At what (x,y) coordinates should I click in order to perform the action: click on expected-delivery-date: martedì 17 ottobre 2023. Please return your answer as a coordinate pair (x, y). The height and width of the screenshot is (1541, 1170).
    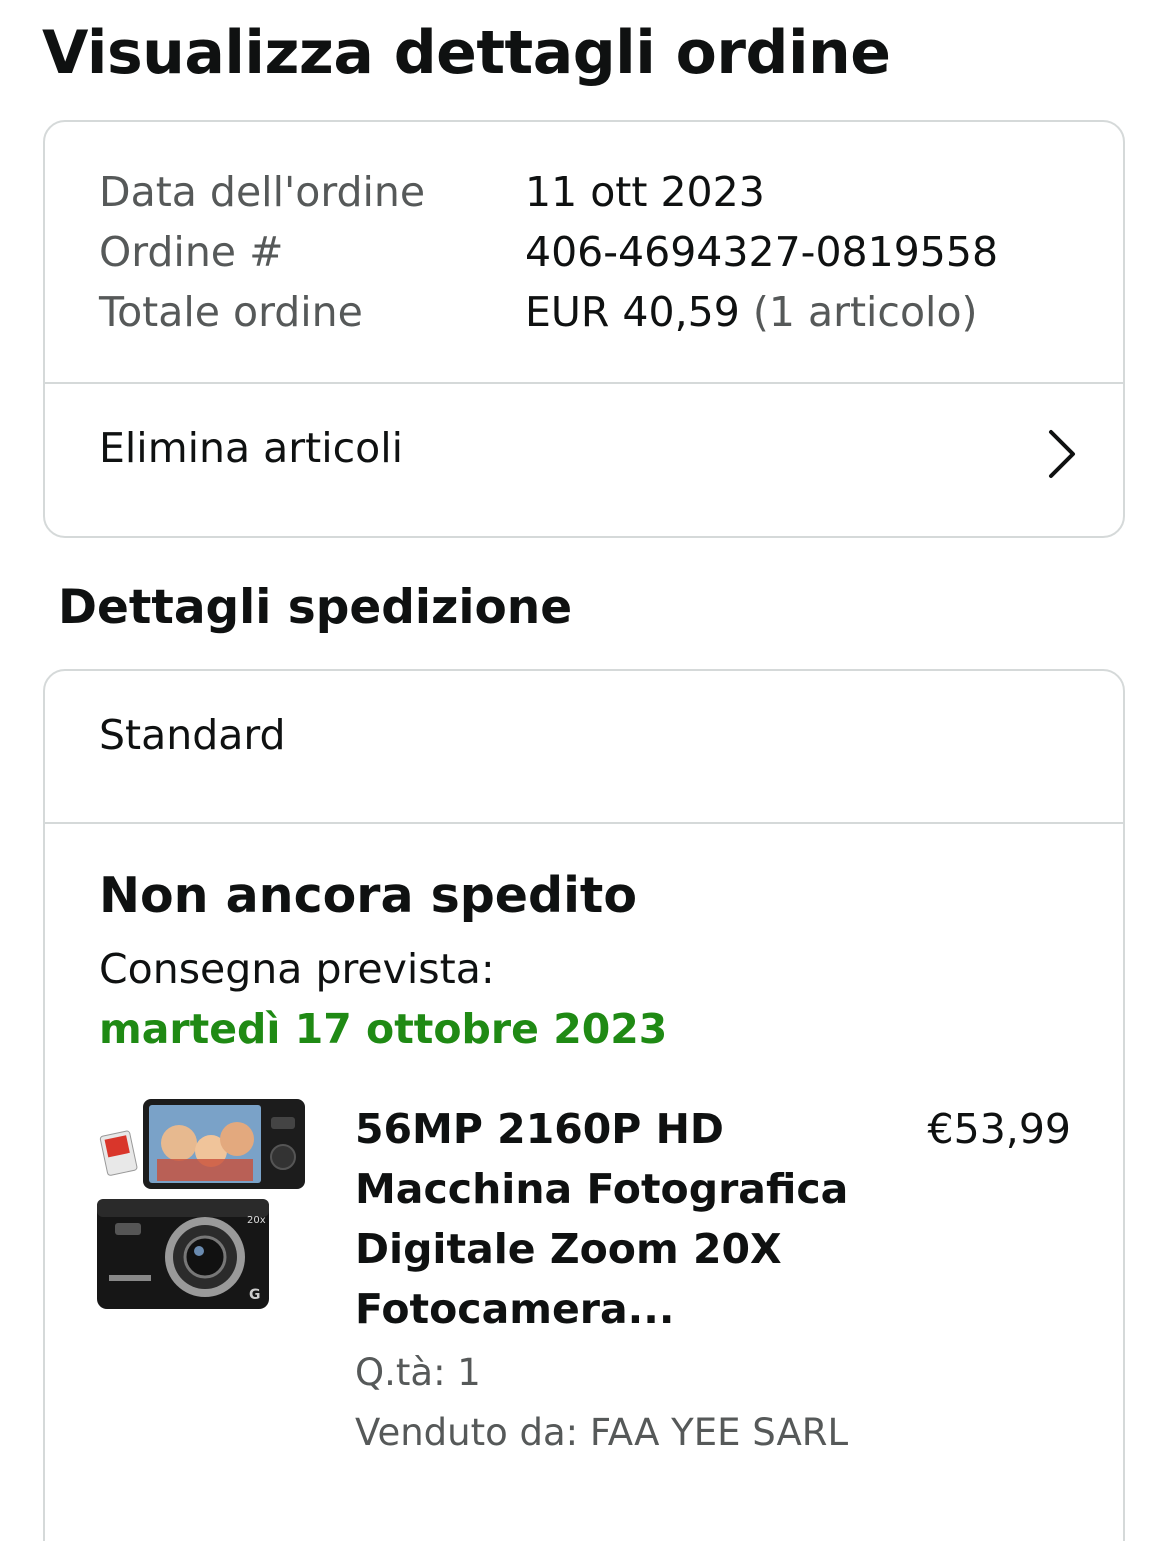
    Looking at the image, I should click on (383, 1029).